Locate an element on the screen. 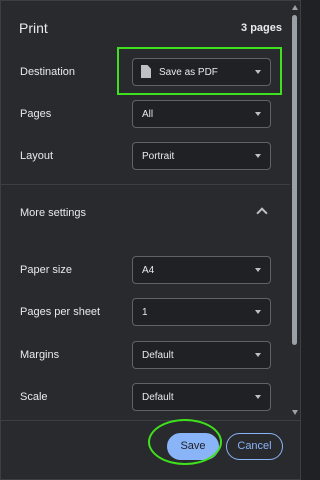  layout-row: Layout Portrait is located at coordinates (145, 157).